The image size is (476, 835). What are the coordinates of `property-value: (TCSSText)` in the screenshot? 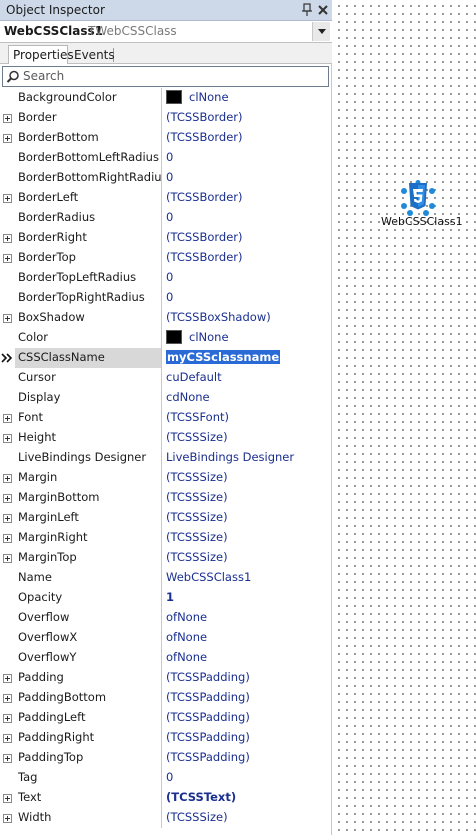 It's located at (247, 798).